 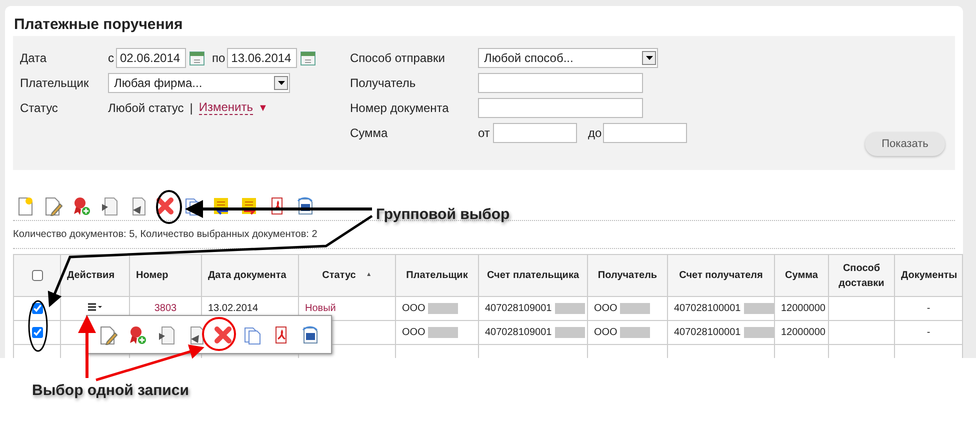 What do you see at coordinates (320, 308) in the screenshot?
I see `status-text: Новый` at bounding box center [320, 308].